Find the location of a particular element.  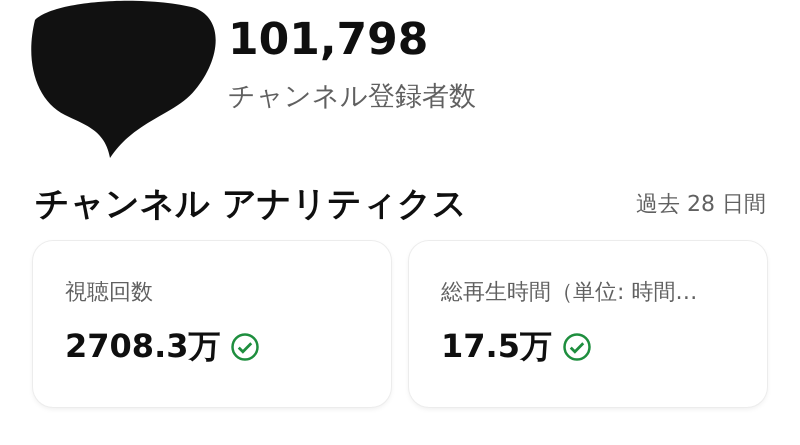

metric-value: 17.5万 is located at coordinates (496, 346).